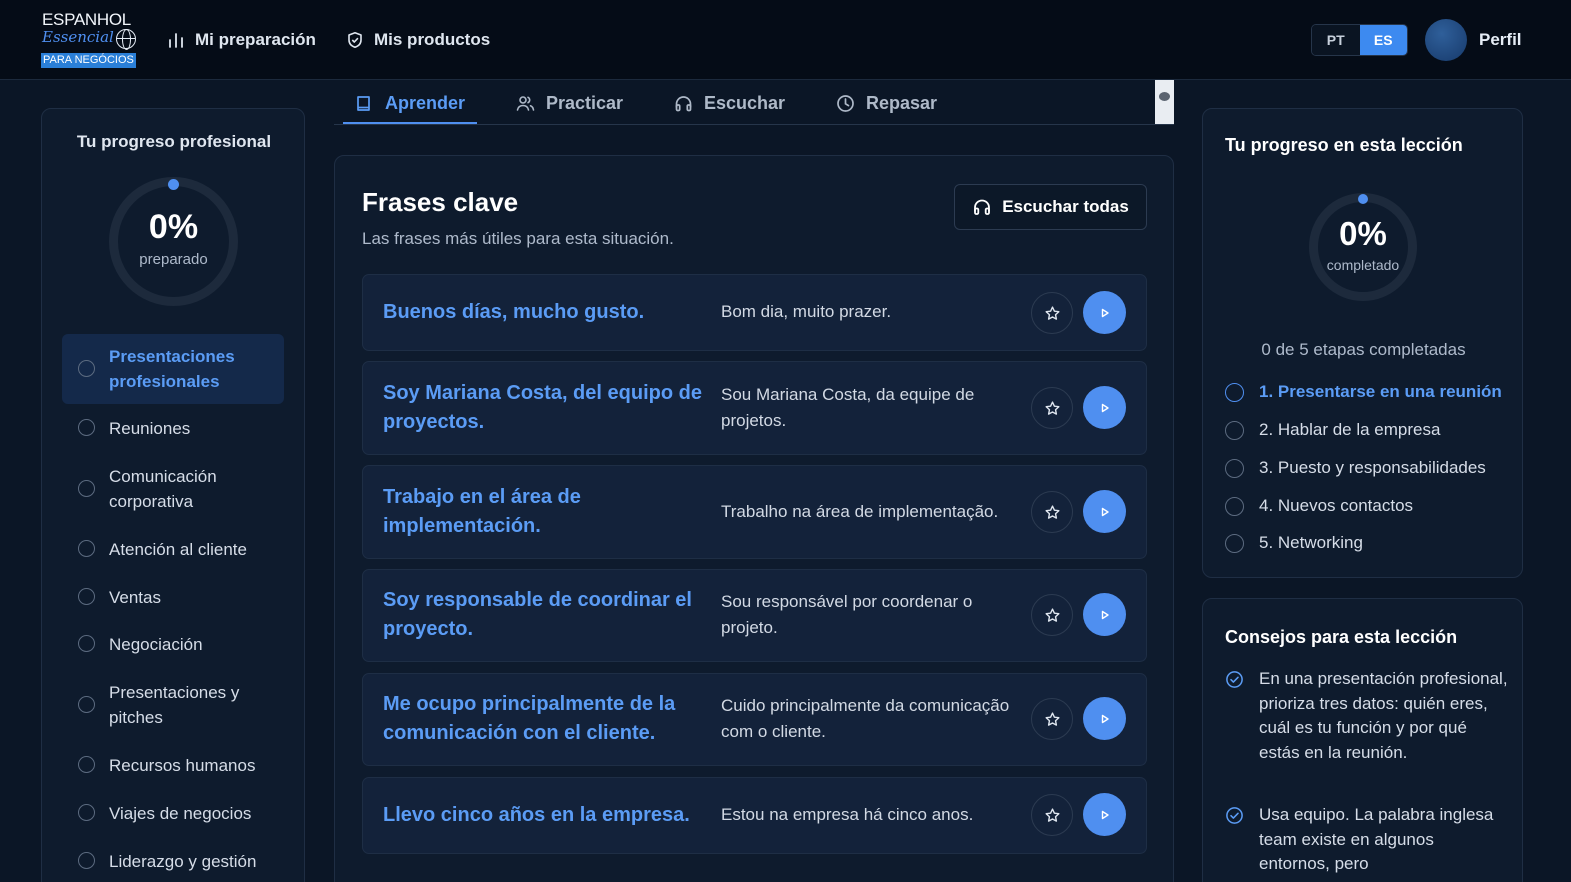  Describe the element at coordinates (255, 39) in the screenshot. I see `nav-label: Mi preparación` at that location.